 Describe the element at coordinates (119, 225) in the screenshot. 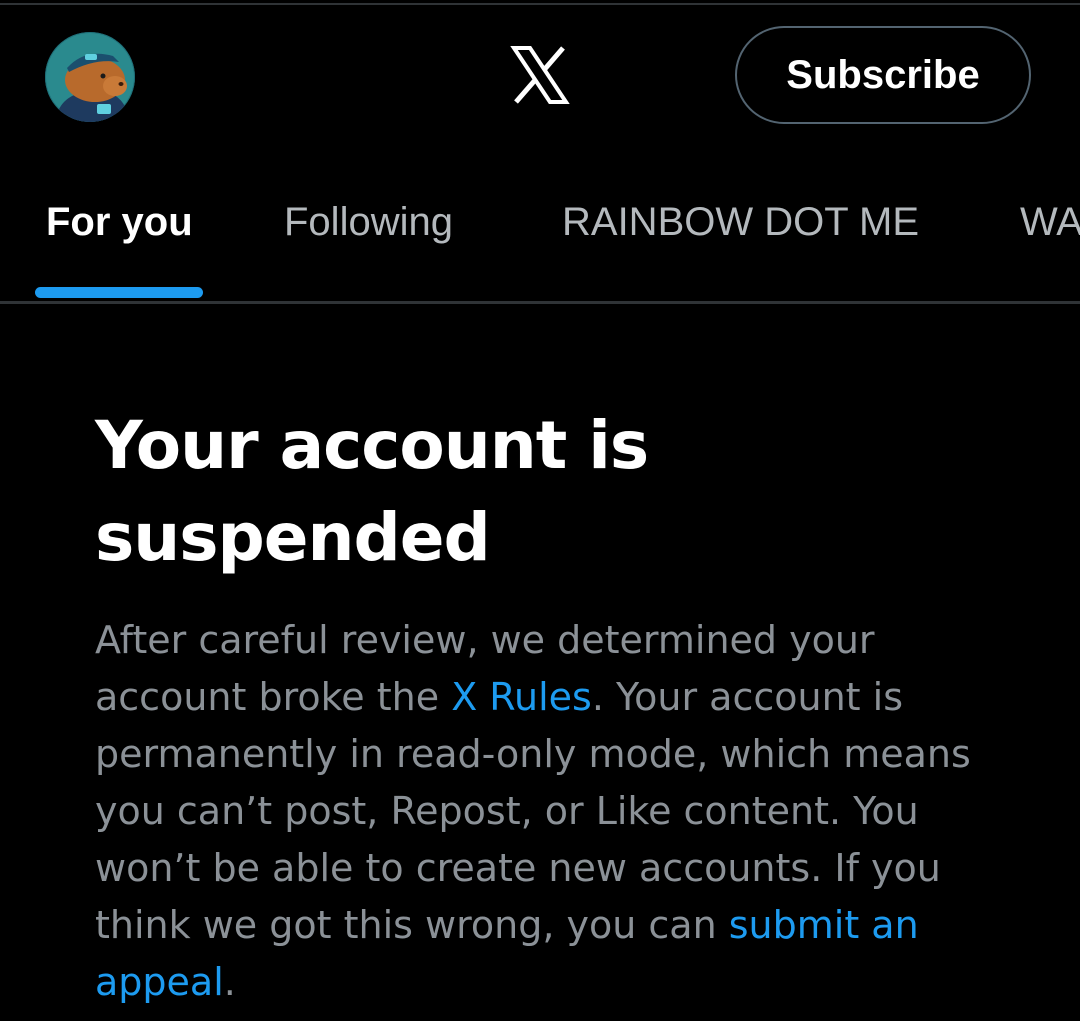

I see `tab-for-you: For you` at that location.